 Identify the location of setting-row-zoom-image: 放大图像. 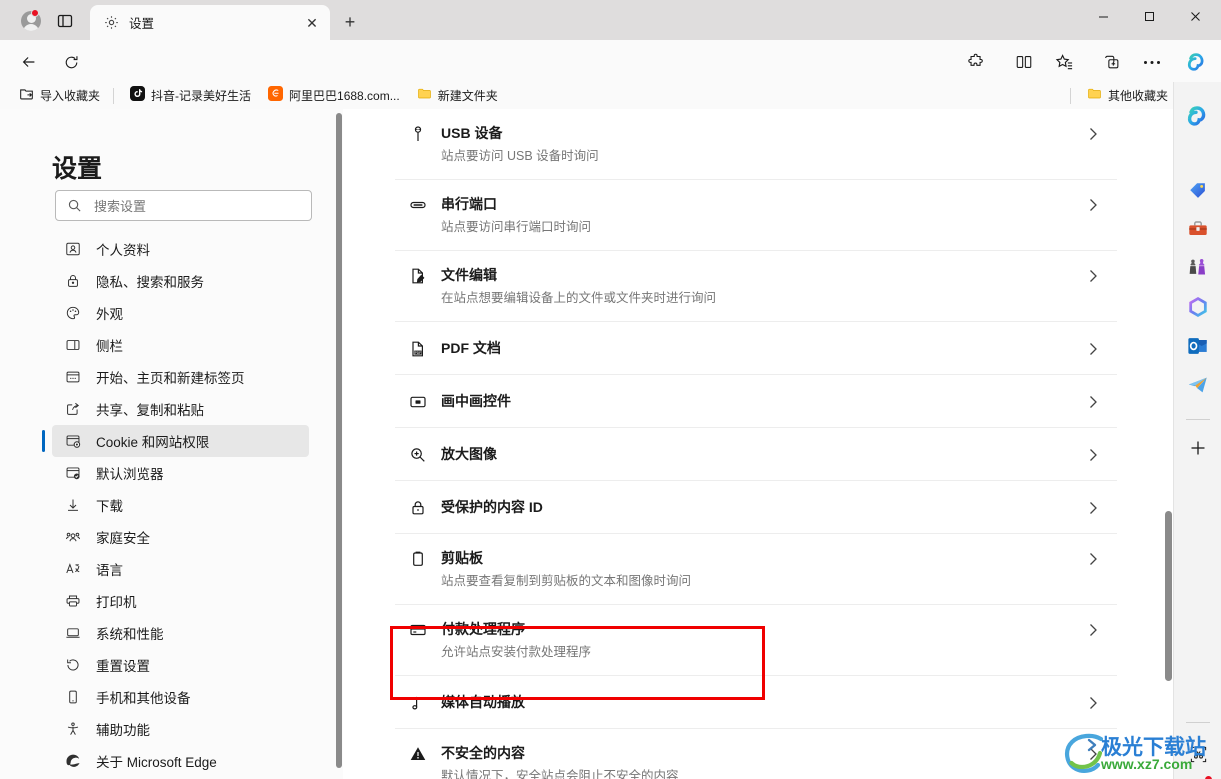
(756, 454).